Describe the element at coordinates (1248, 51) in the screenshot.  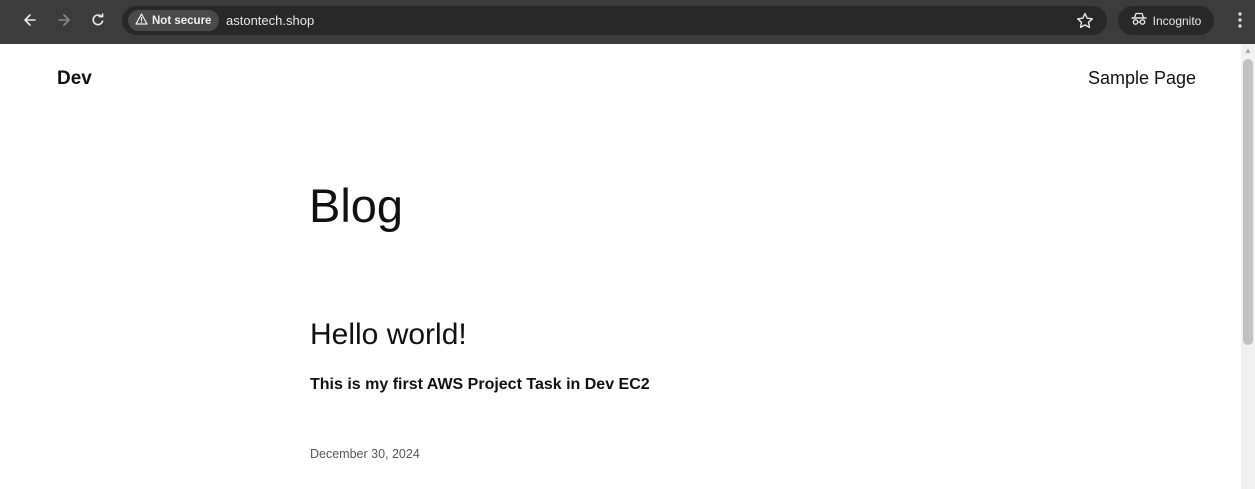
I see `scroll-up-arrow-icon: ▲` at that location.